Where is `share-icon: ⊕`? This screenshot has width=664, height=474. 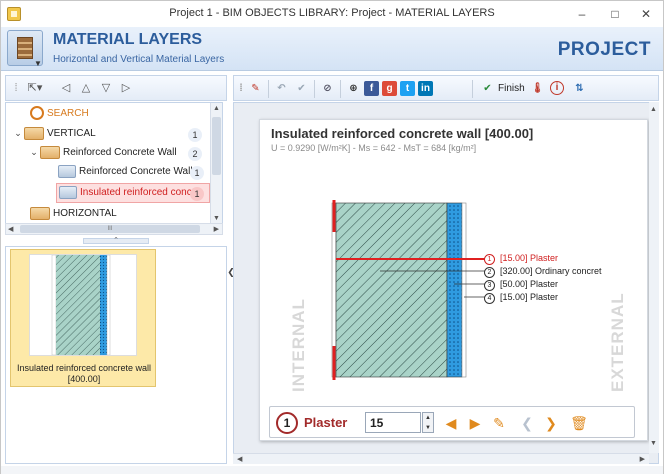 share-icon: ⊕ is located at coordinates (353, 88).